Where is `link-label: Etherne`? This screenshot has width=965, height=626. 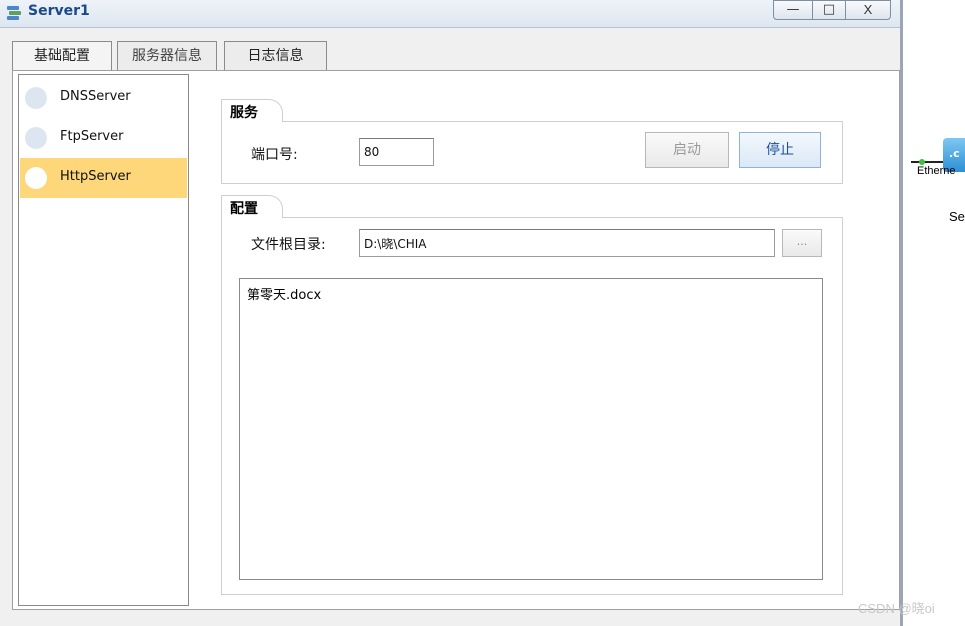
link-label: Etherne is located at coordinates (936, 171).